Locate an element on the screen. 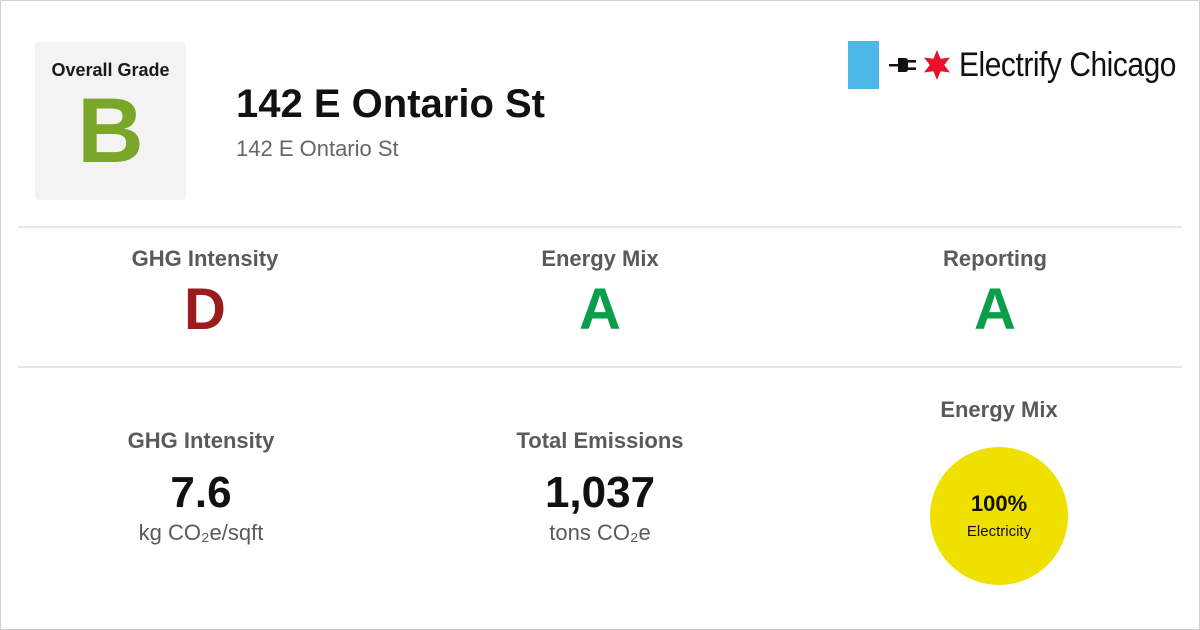 This screenshot has height=630, width=1200. energy-mix-source: Electricity is located at coordinates (999, 531).